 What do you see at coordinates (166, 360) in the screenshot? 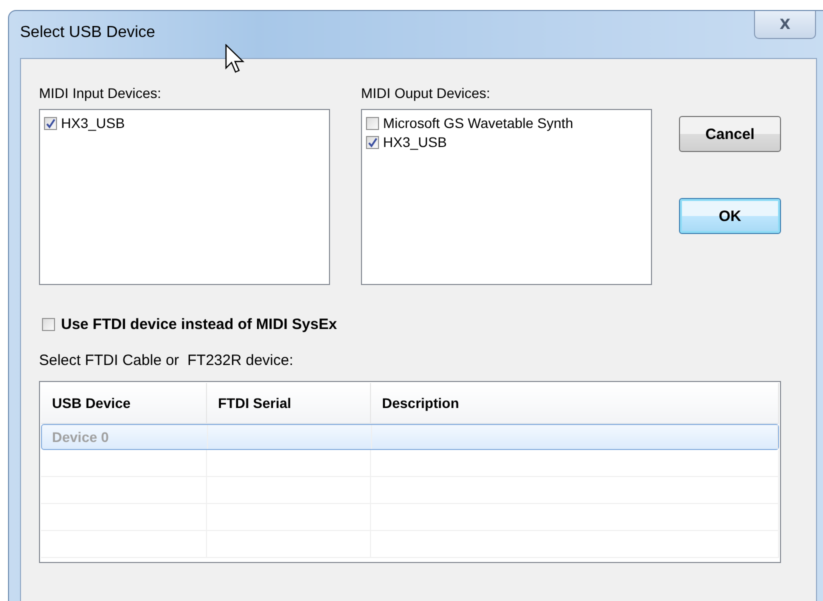
I see `table-label: Select FTDI Cable or FT232R device:` at bounding box center [166, 360].